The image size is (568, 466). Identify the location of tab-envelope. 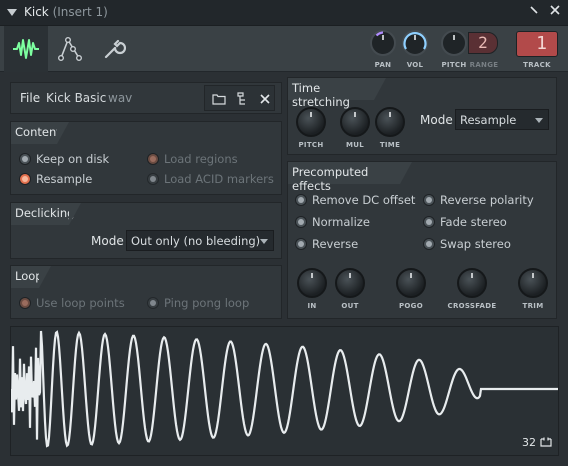
(70, 49).